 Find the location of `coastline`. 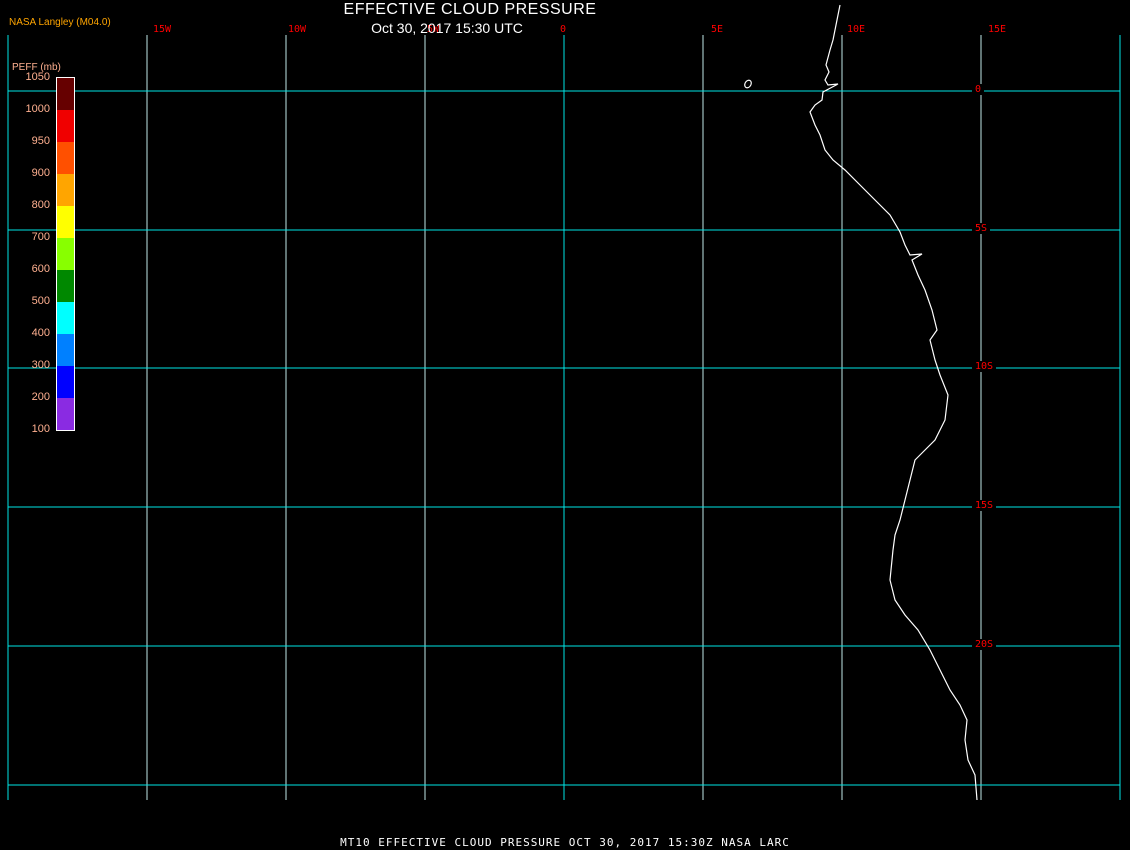

coastline is located at coordinates (893, 402).